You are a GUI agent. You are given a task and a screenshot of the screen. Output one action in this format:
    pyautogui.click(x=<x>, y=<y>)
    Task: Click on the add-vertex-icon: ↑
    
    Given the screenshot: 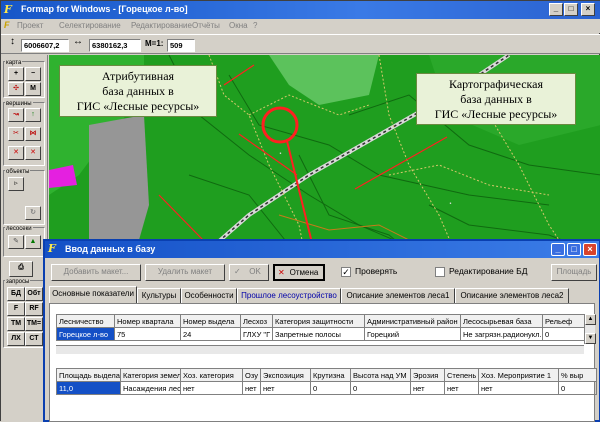 What is the action you would take?
    pyautogui.click(x=33, y=115)
    